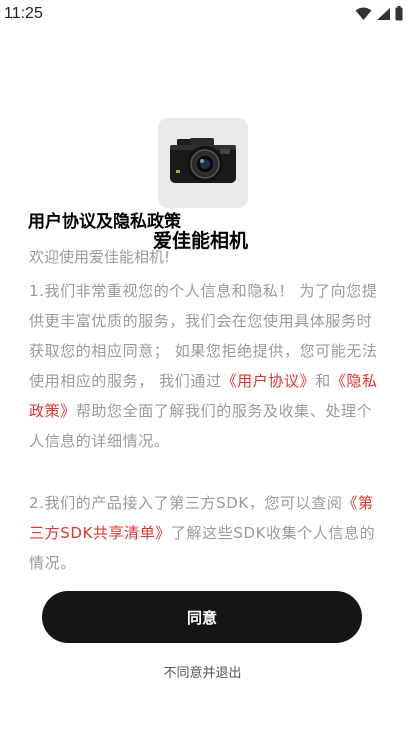 This screenshot has height=737, width=409. What do you see at coordinates (363, 13) in the screenshot?
I see `wifi-icon` at bounding box center [363, 13].